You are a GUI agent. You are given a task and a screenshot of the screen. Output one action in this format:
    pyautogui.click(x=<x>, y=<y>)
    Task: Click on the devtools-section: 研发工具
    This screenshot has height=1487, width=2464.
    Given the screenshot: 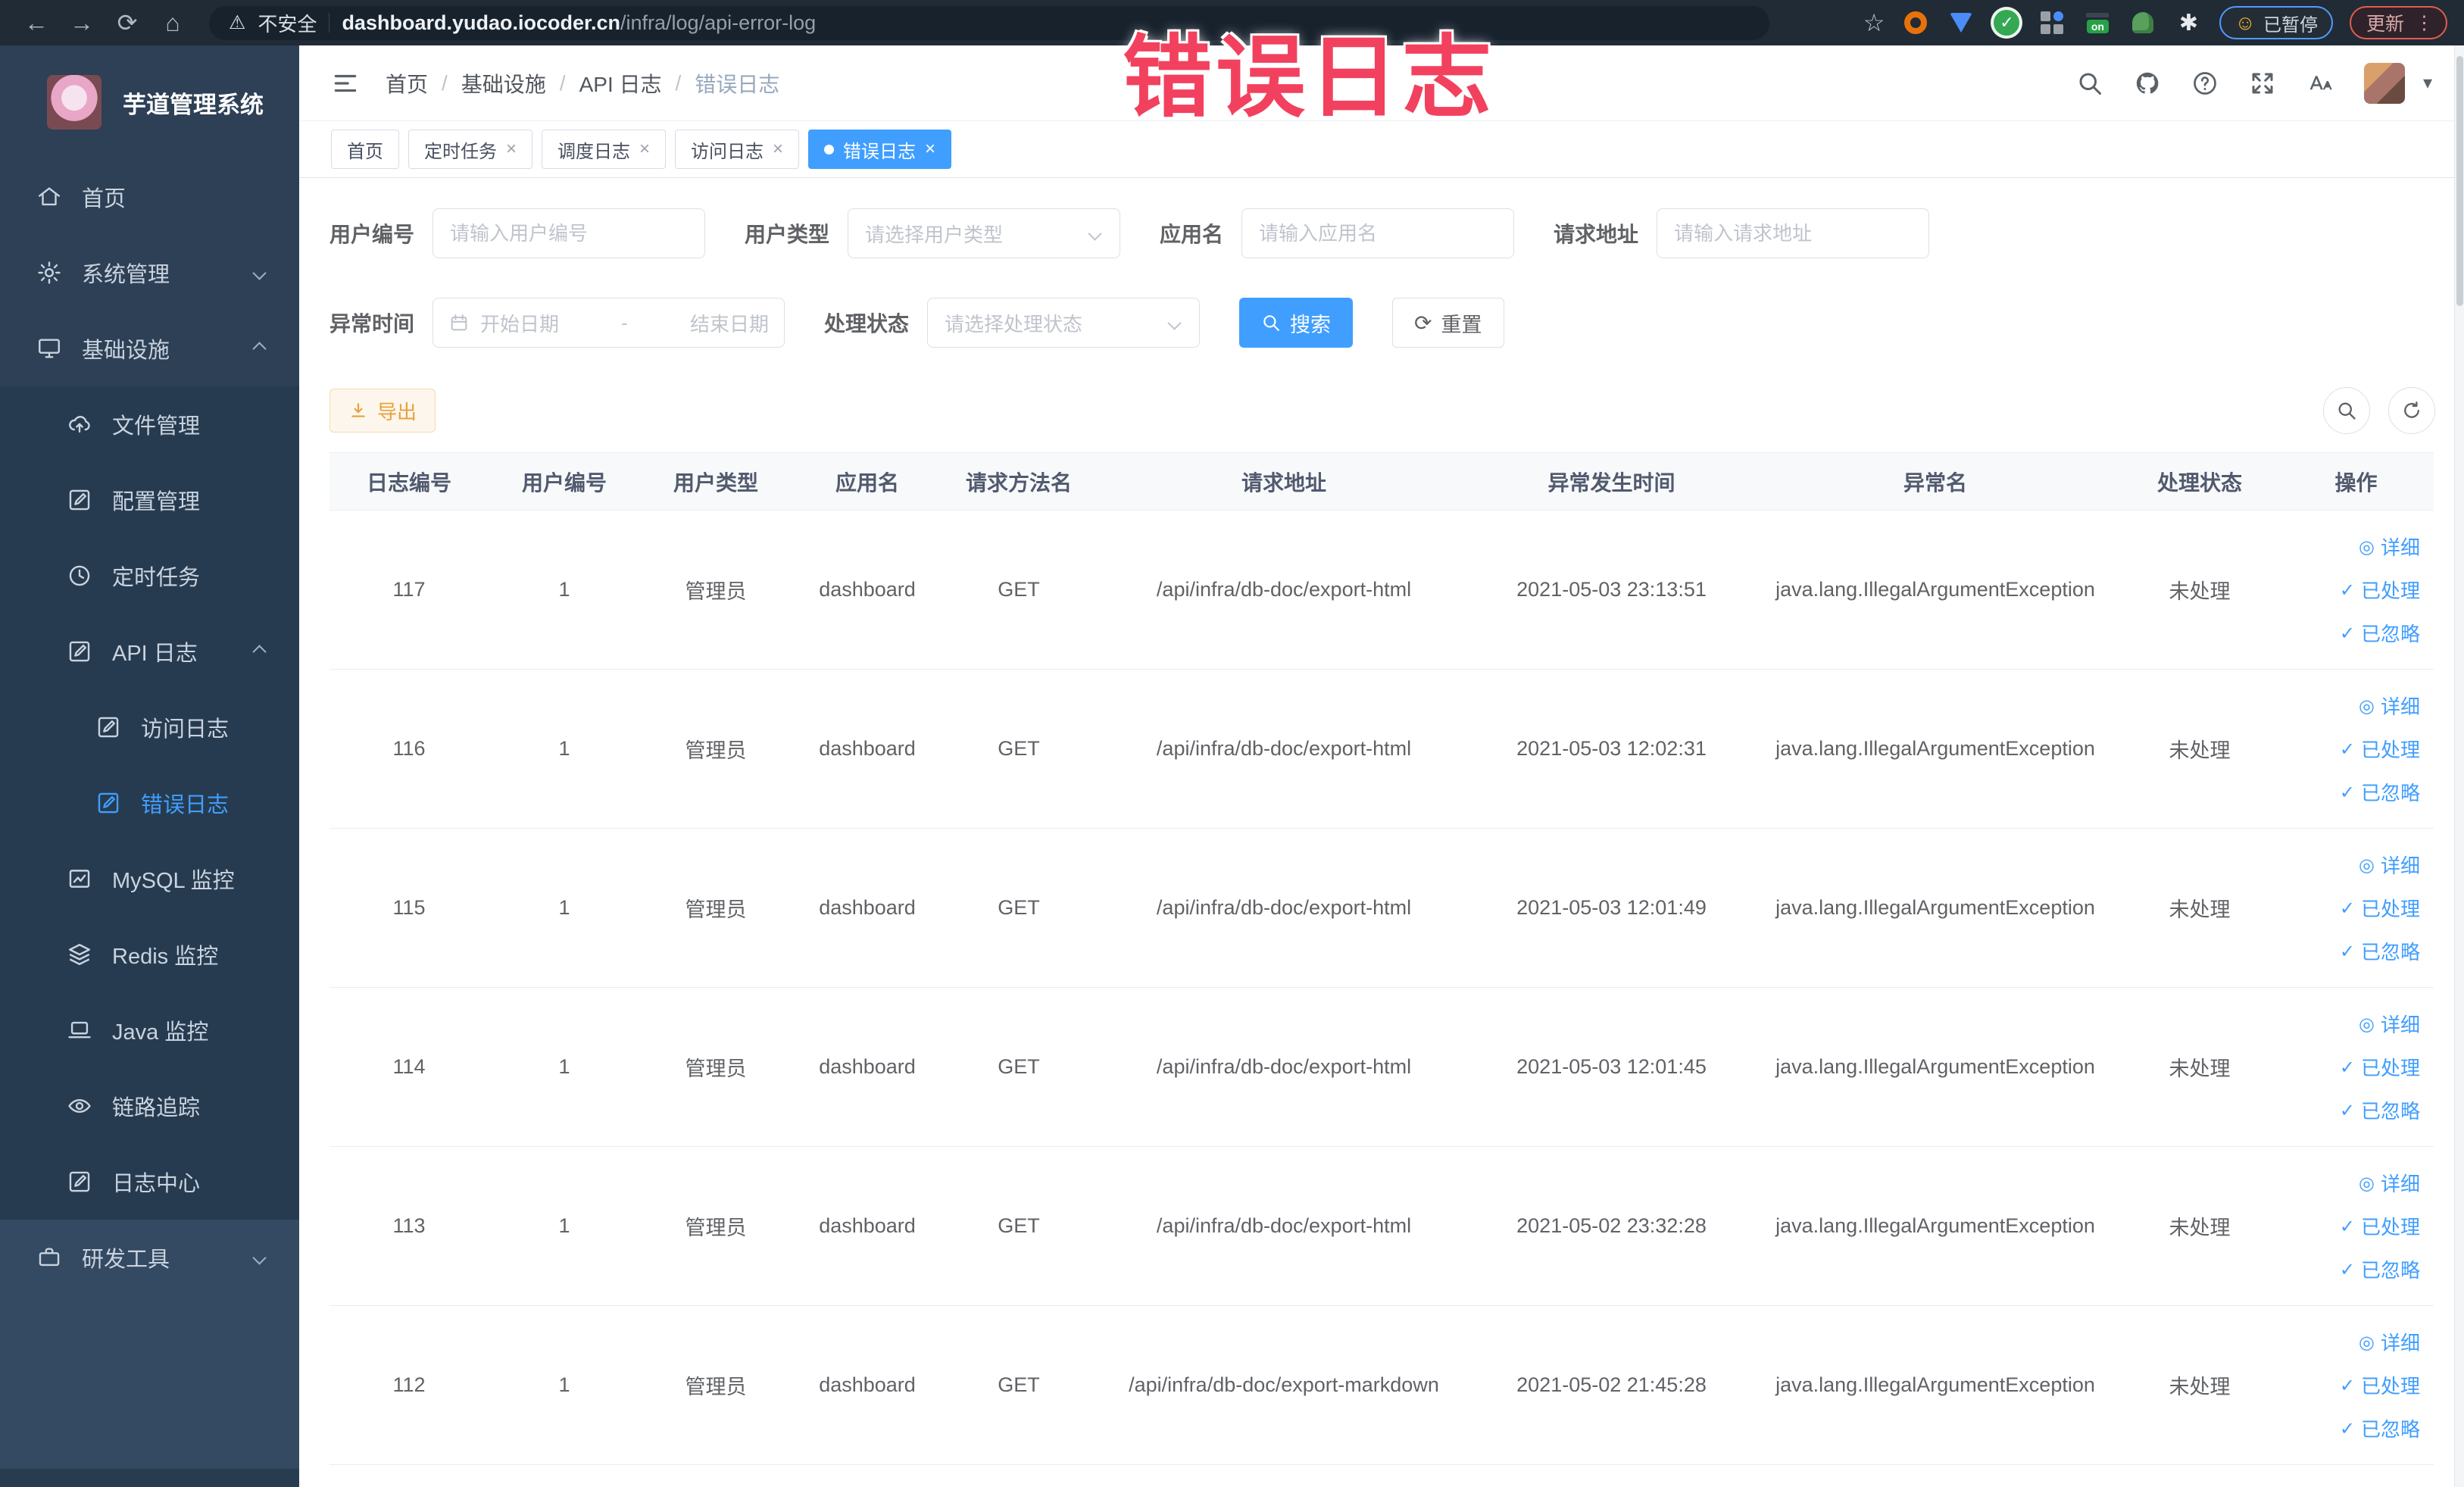 What is the action you would take?
    pyautogui.click(x=149, y=1344)
    